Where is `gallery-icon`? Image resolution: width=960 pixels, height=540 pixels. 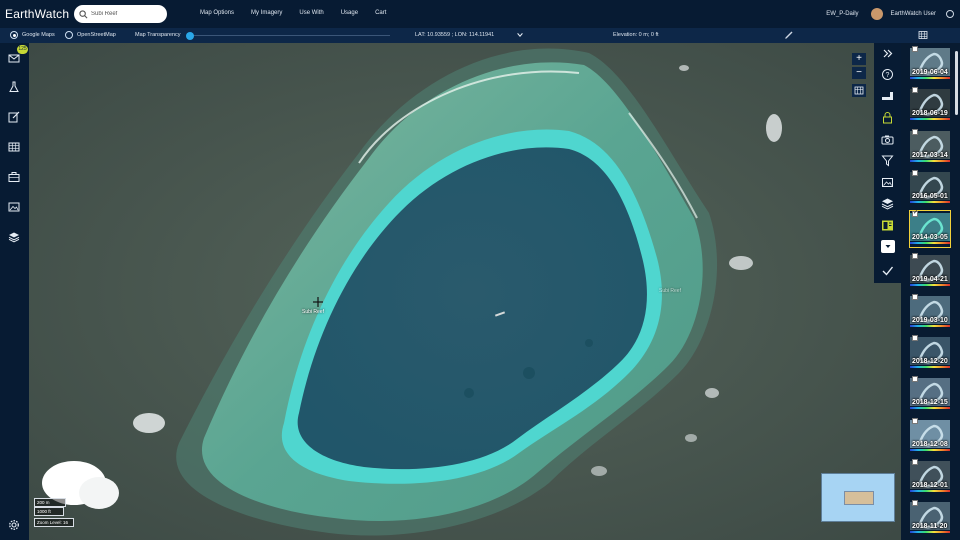
gallery-icon is located at coordinates (887, 182).